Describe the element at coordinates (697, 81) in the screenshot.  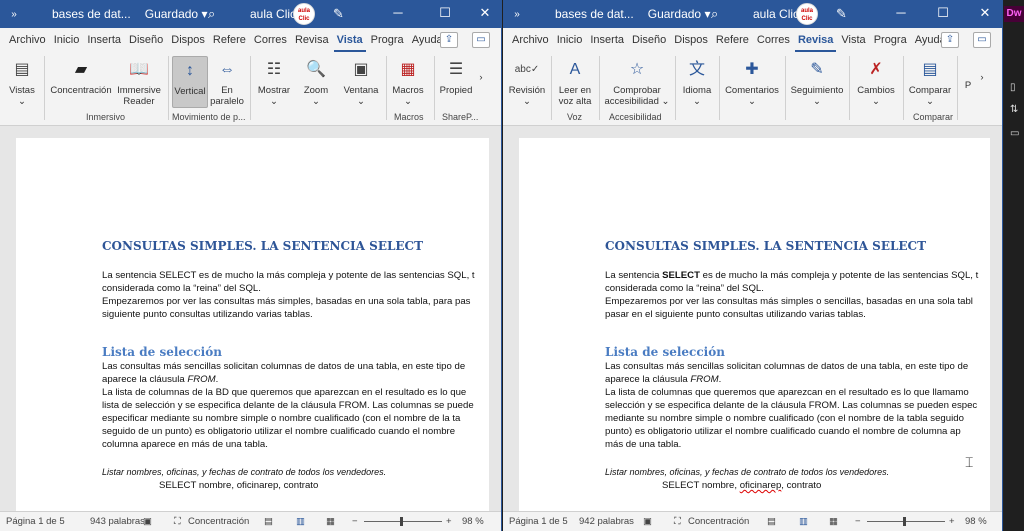
I see `idioma-button: 文 Idioma ⌄` at that location.